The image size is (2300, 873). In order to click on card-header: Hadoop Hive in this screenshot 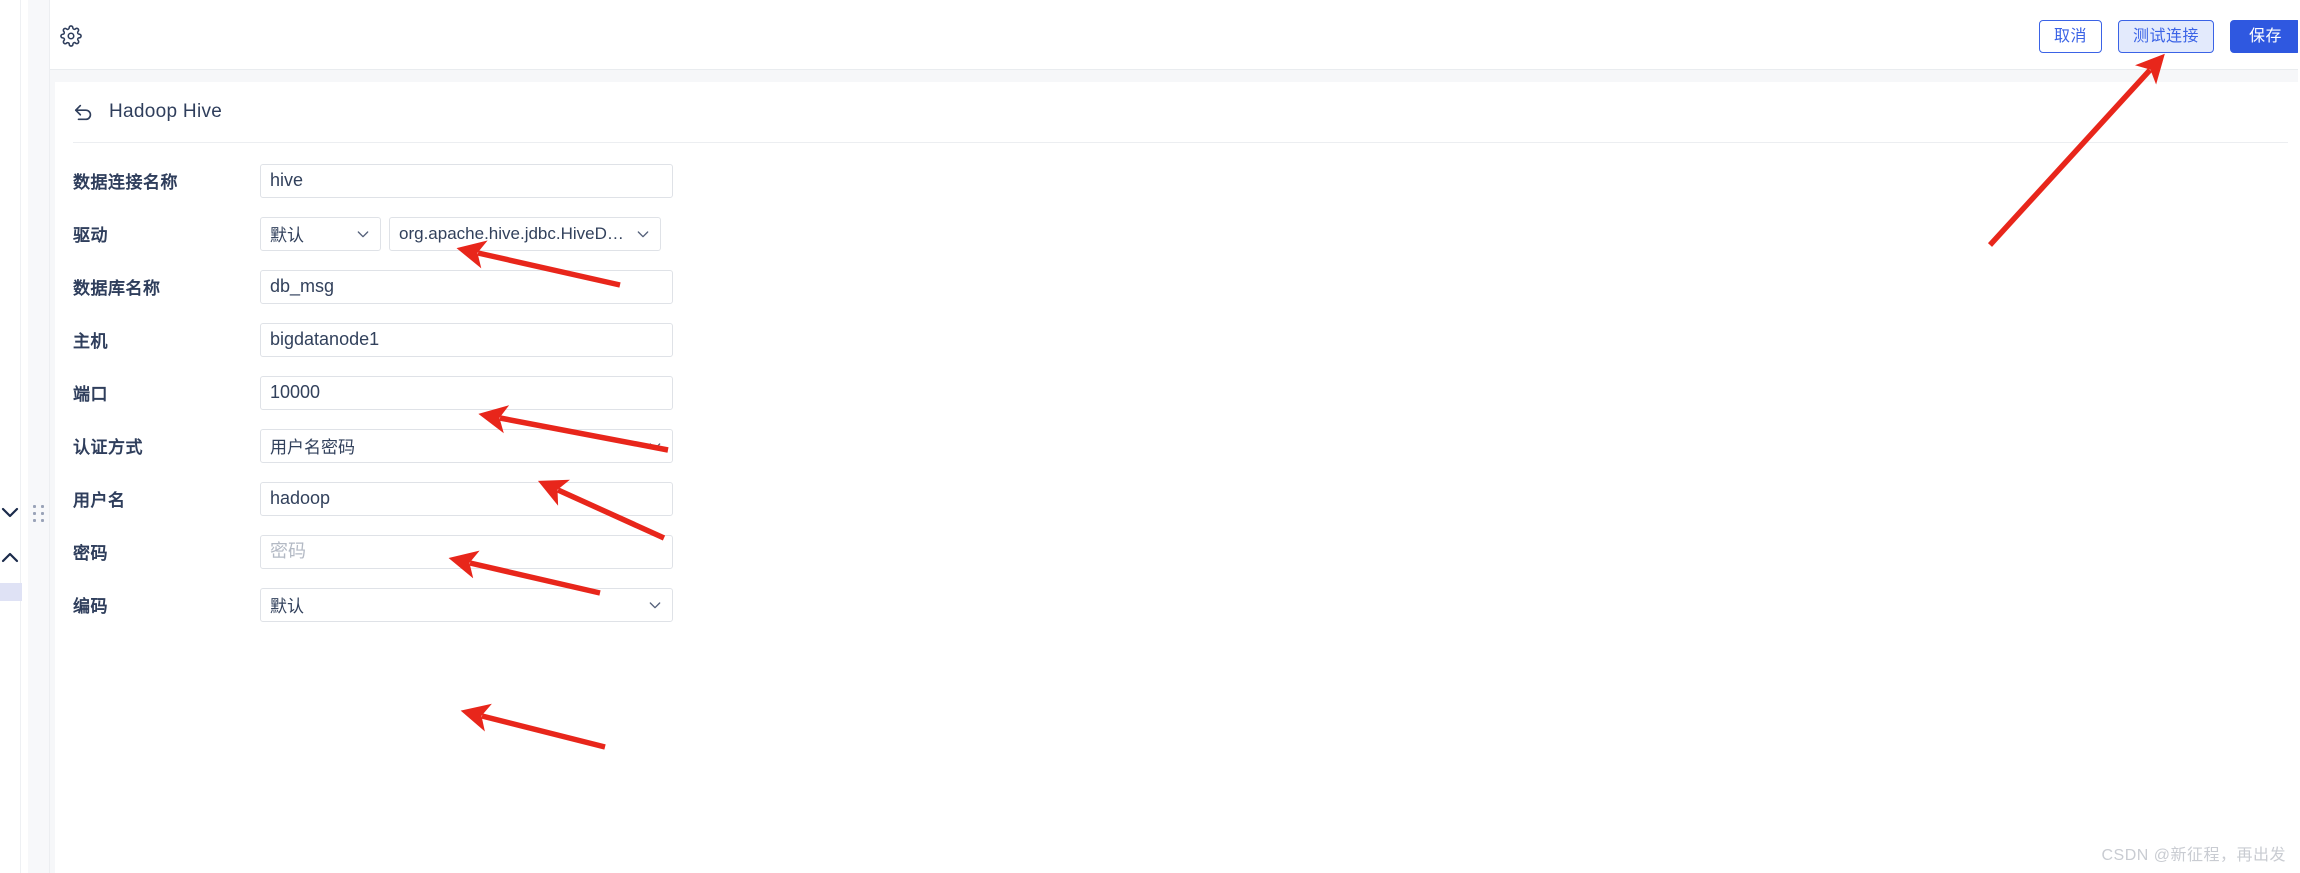, I will do `click(1177, 112)`.